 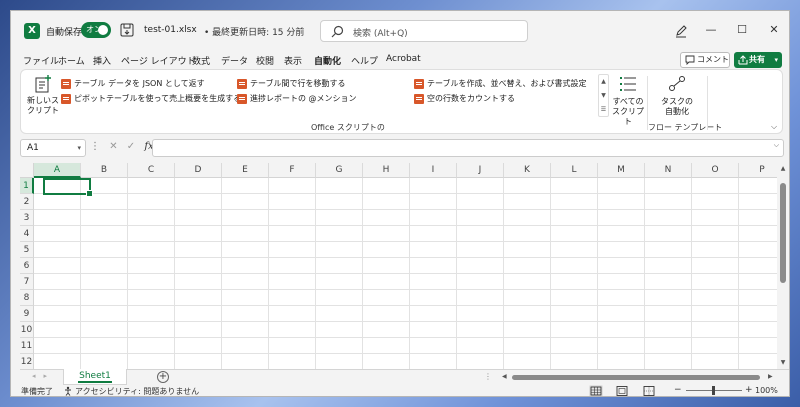 I want to click on add-sheet-button: +, so click(x=163, y=377).